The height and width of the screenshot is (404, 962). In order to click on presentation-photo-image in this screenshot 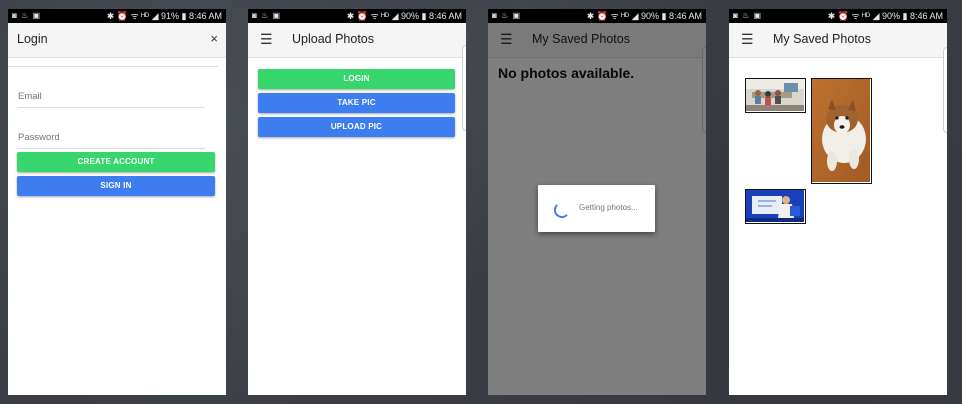, I will do `click(775, 206)`.